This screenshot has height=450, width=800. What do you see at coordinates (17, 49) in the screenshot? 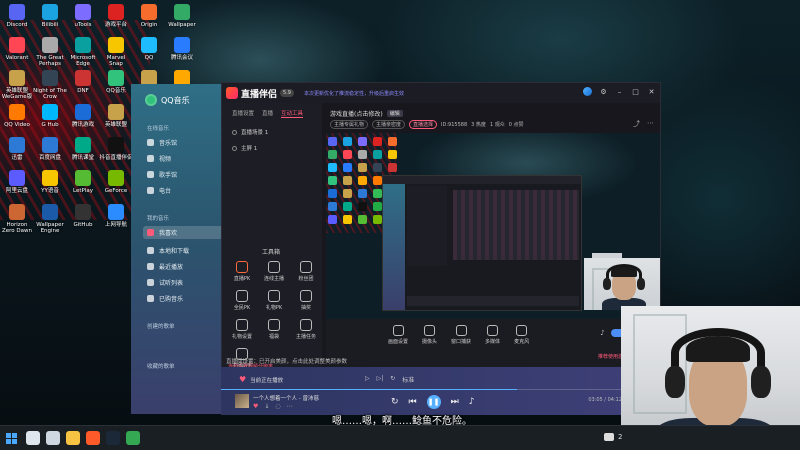
I see `desktop-icon: Valorant` at bounding box center [17, 49].